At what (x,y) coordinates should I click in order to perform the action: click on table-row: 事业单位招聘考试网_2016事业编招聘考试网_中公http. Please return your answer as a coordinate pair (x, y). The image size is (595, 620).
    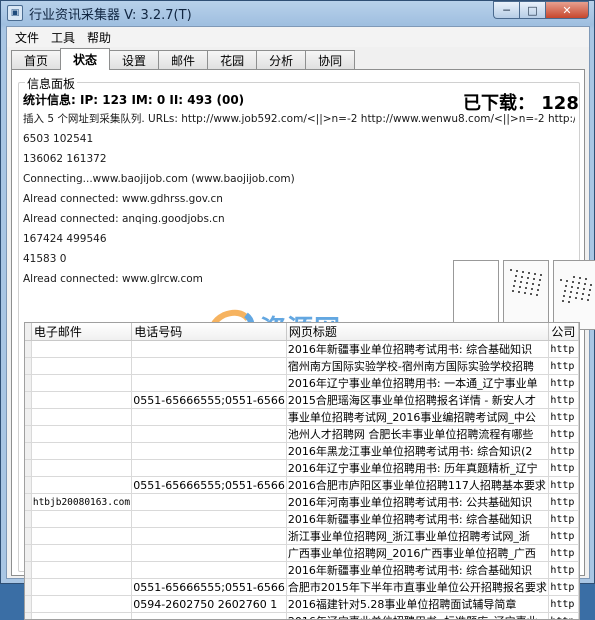
    Looking at the image, I should click on (302, 417).